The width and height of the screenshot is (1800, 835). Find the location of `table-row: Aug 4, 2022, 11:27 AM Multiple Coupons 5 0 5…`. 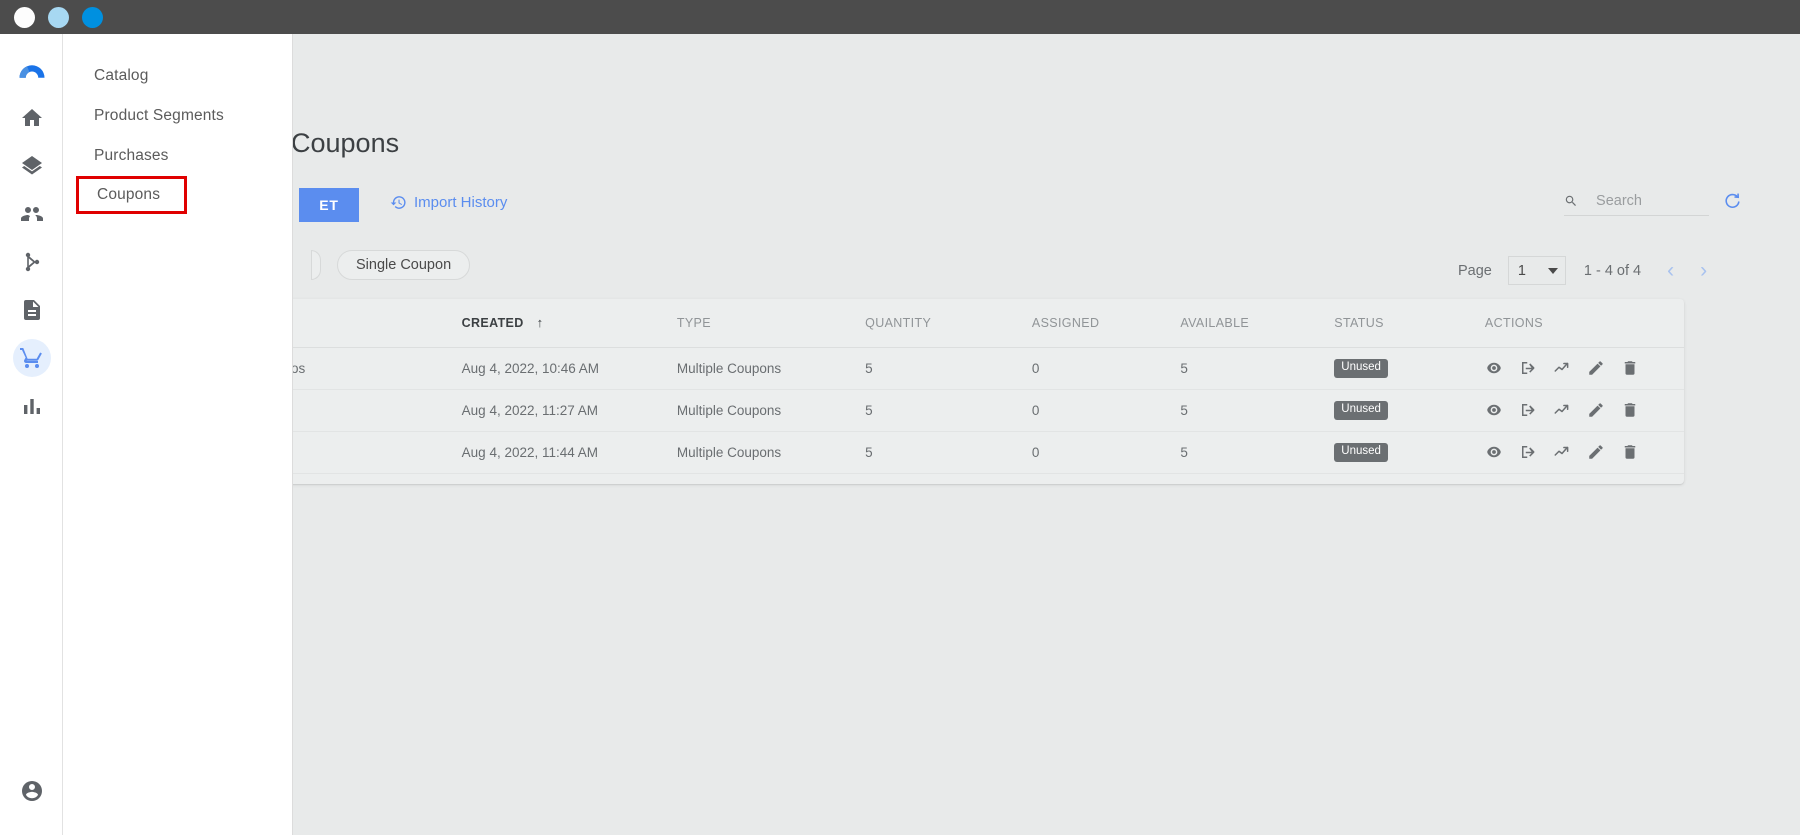

table-row: Aug 4, 2022, 11:27 AM Multiple Coupons 5 0 5… is located at coordinates (976, 410).